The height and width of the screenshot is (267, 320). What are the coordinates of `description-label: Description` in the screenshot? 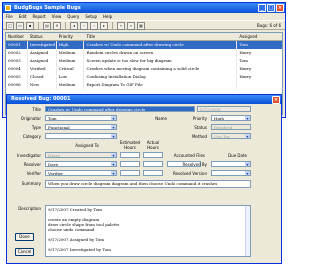 It's located at (29, 208).